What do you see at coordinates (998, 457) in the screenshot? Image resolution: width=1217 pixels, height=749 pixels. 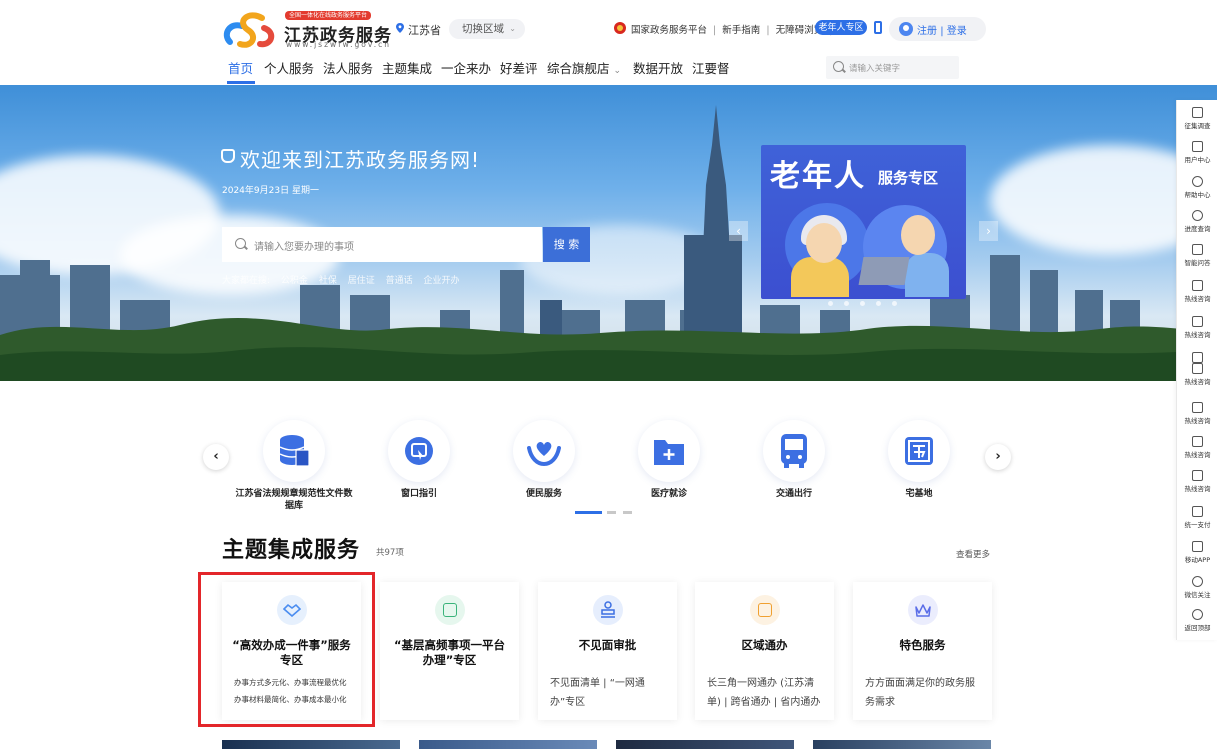 I see `services-next-button: ›` at bounding box center [998, 457].